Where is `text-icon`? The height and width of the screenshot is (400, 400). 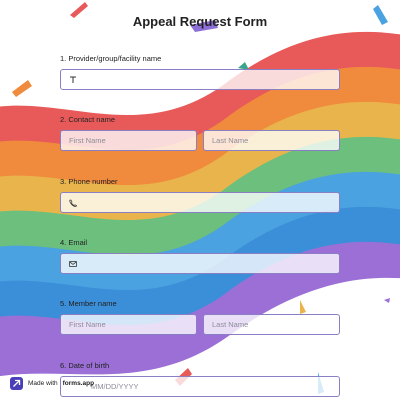
text-icon is located at coordinates (75, 80).